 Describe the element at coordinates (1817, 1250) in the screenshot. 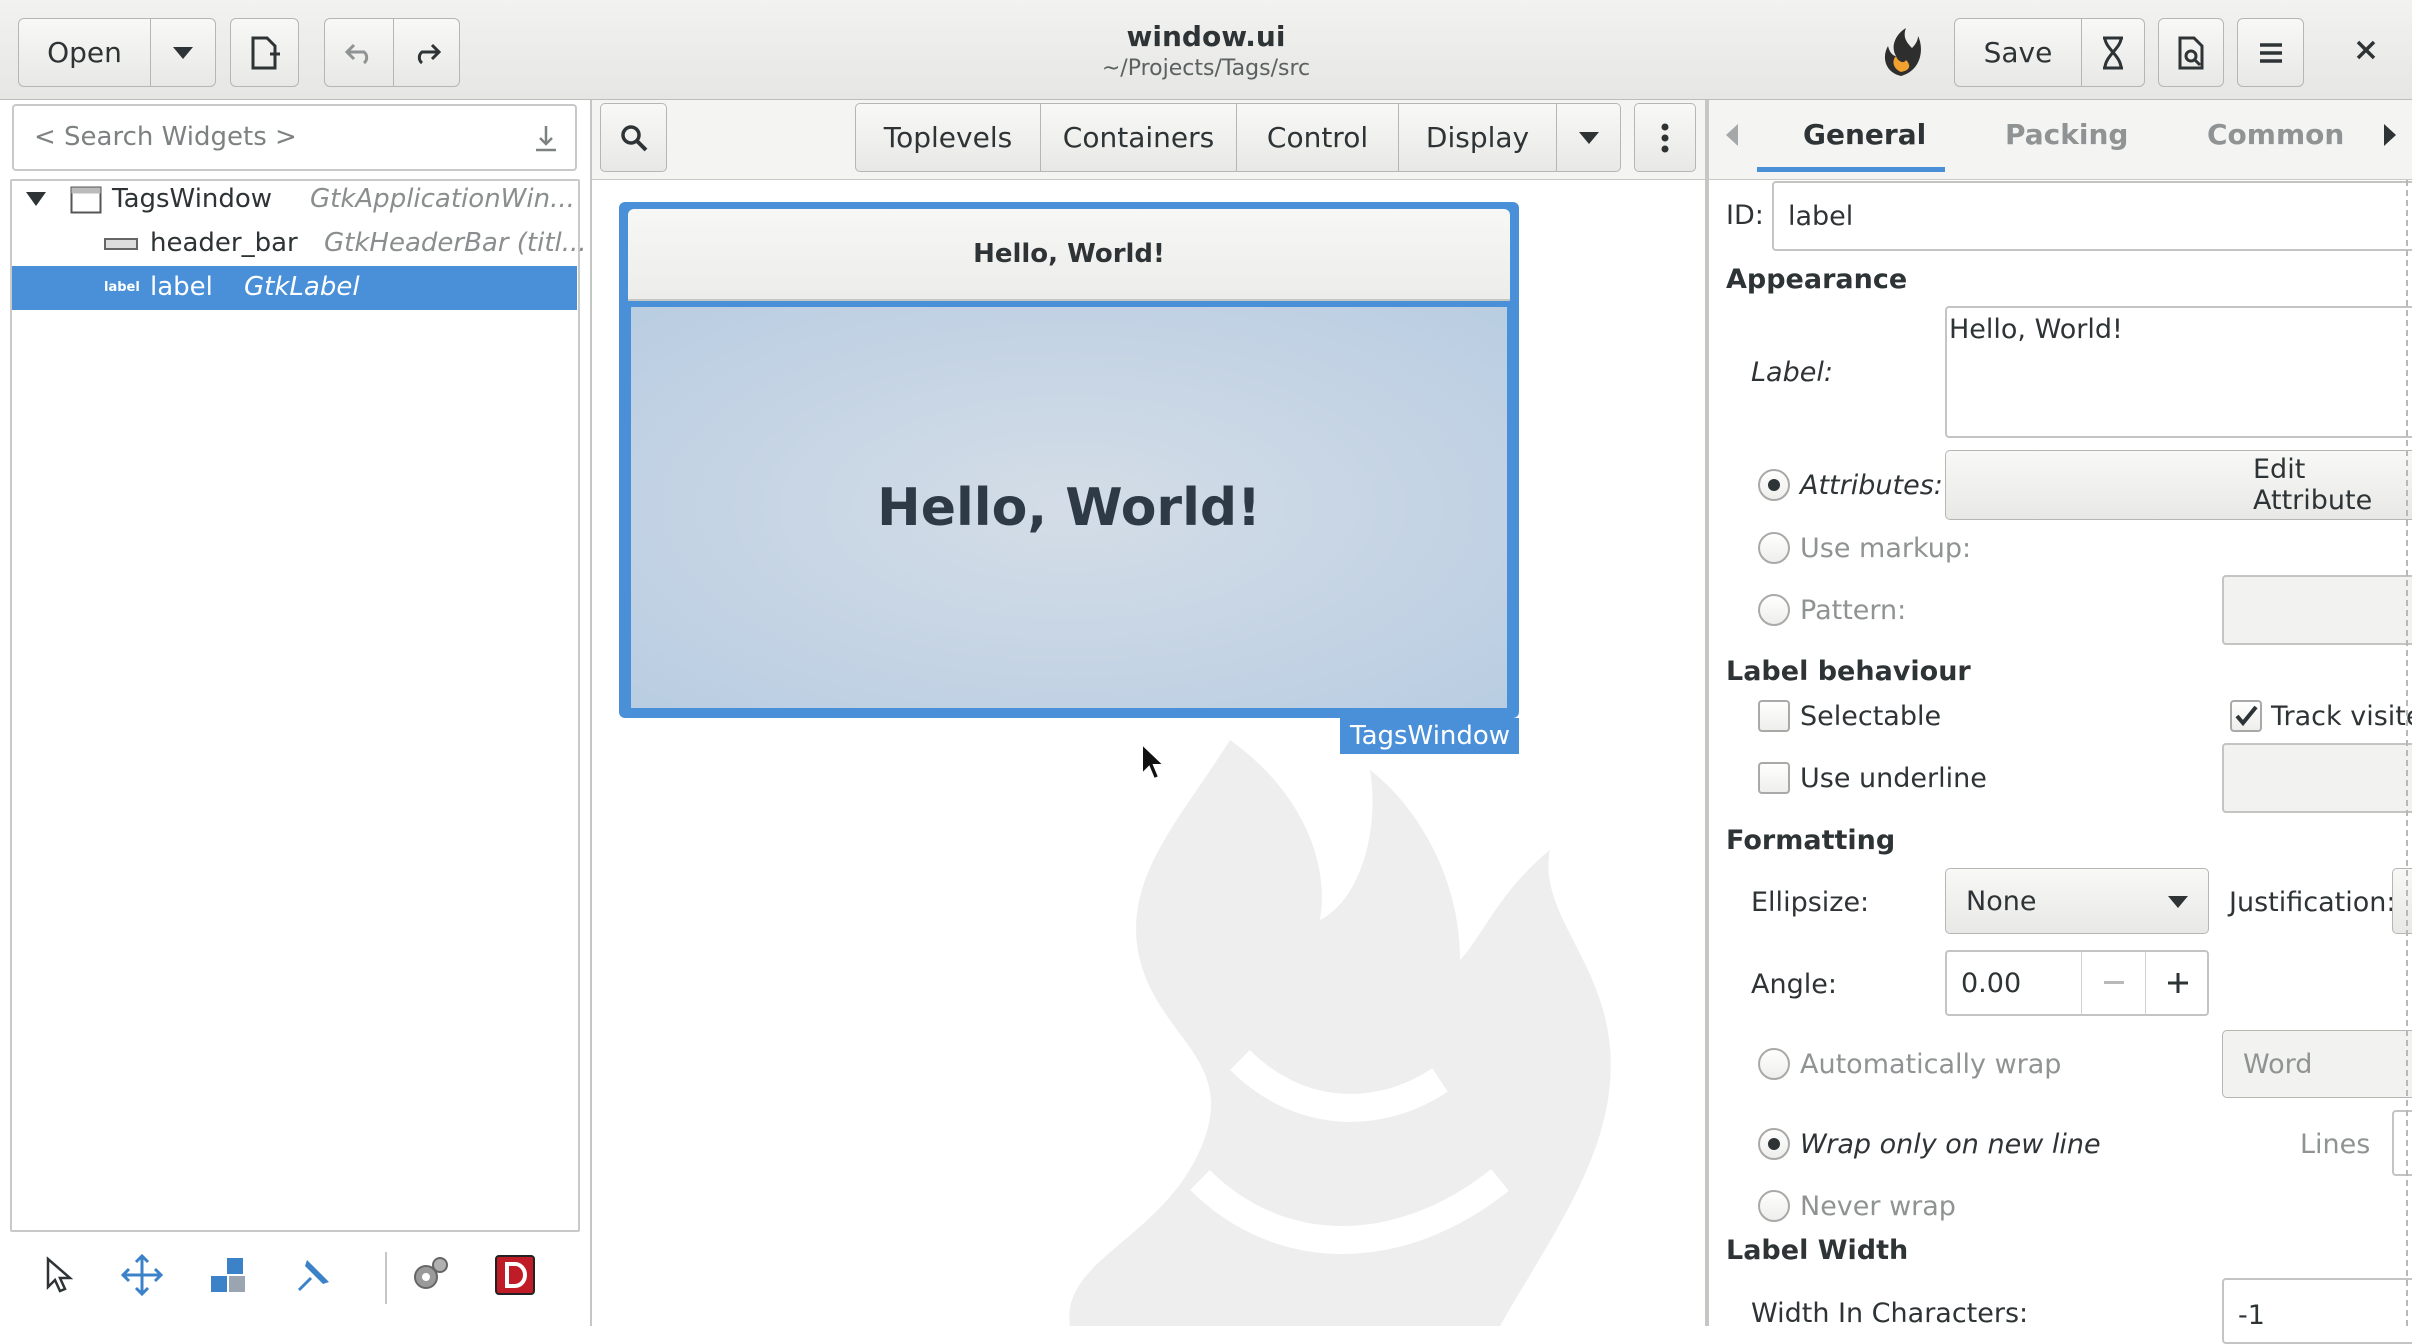

I see `label-width-heading: Label Width` at that location.